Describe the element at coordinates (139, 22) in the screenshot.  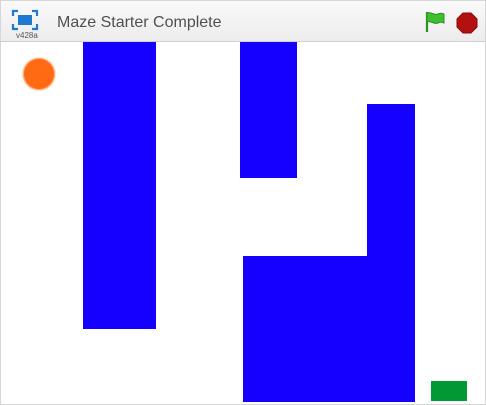
I see `project-title: Maze Starter Complete` at that location.